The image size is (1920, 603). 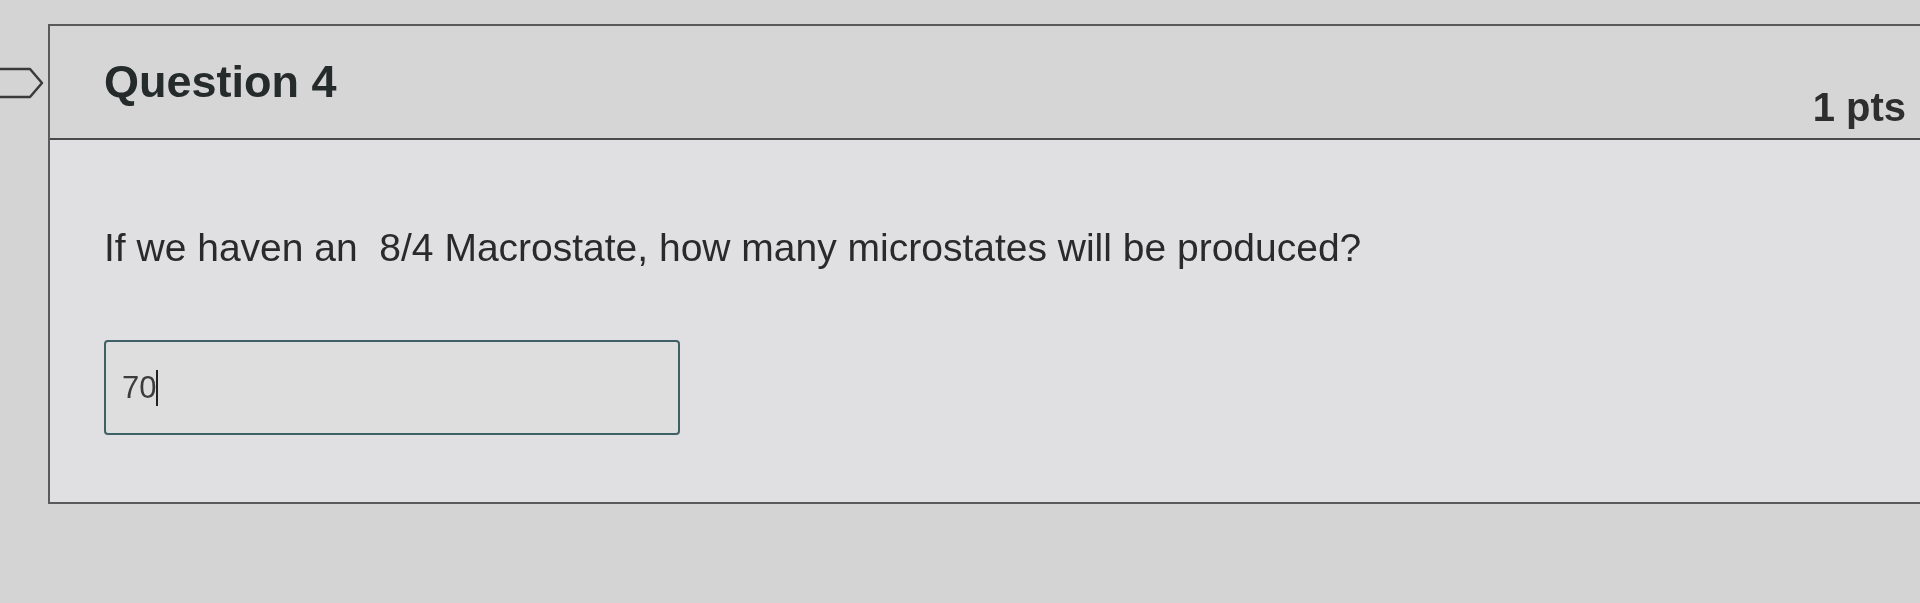 What do you see at coordinates (139, 387) in the screenshot?
I see `answer-value: 70` at bounding box center [139, 387].